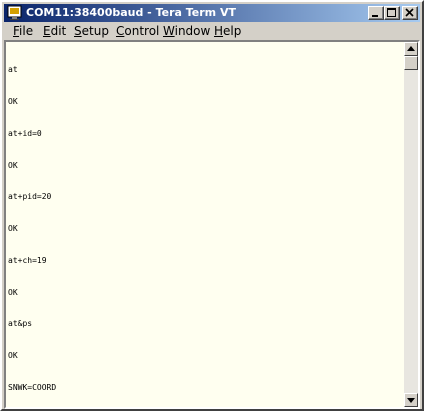  Describe the element at coordinates (91, 31) in the screenshot. I see `menu-setup: Setup` at that location.